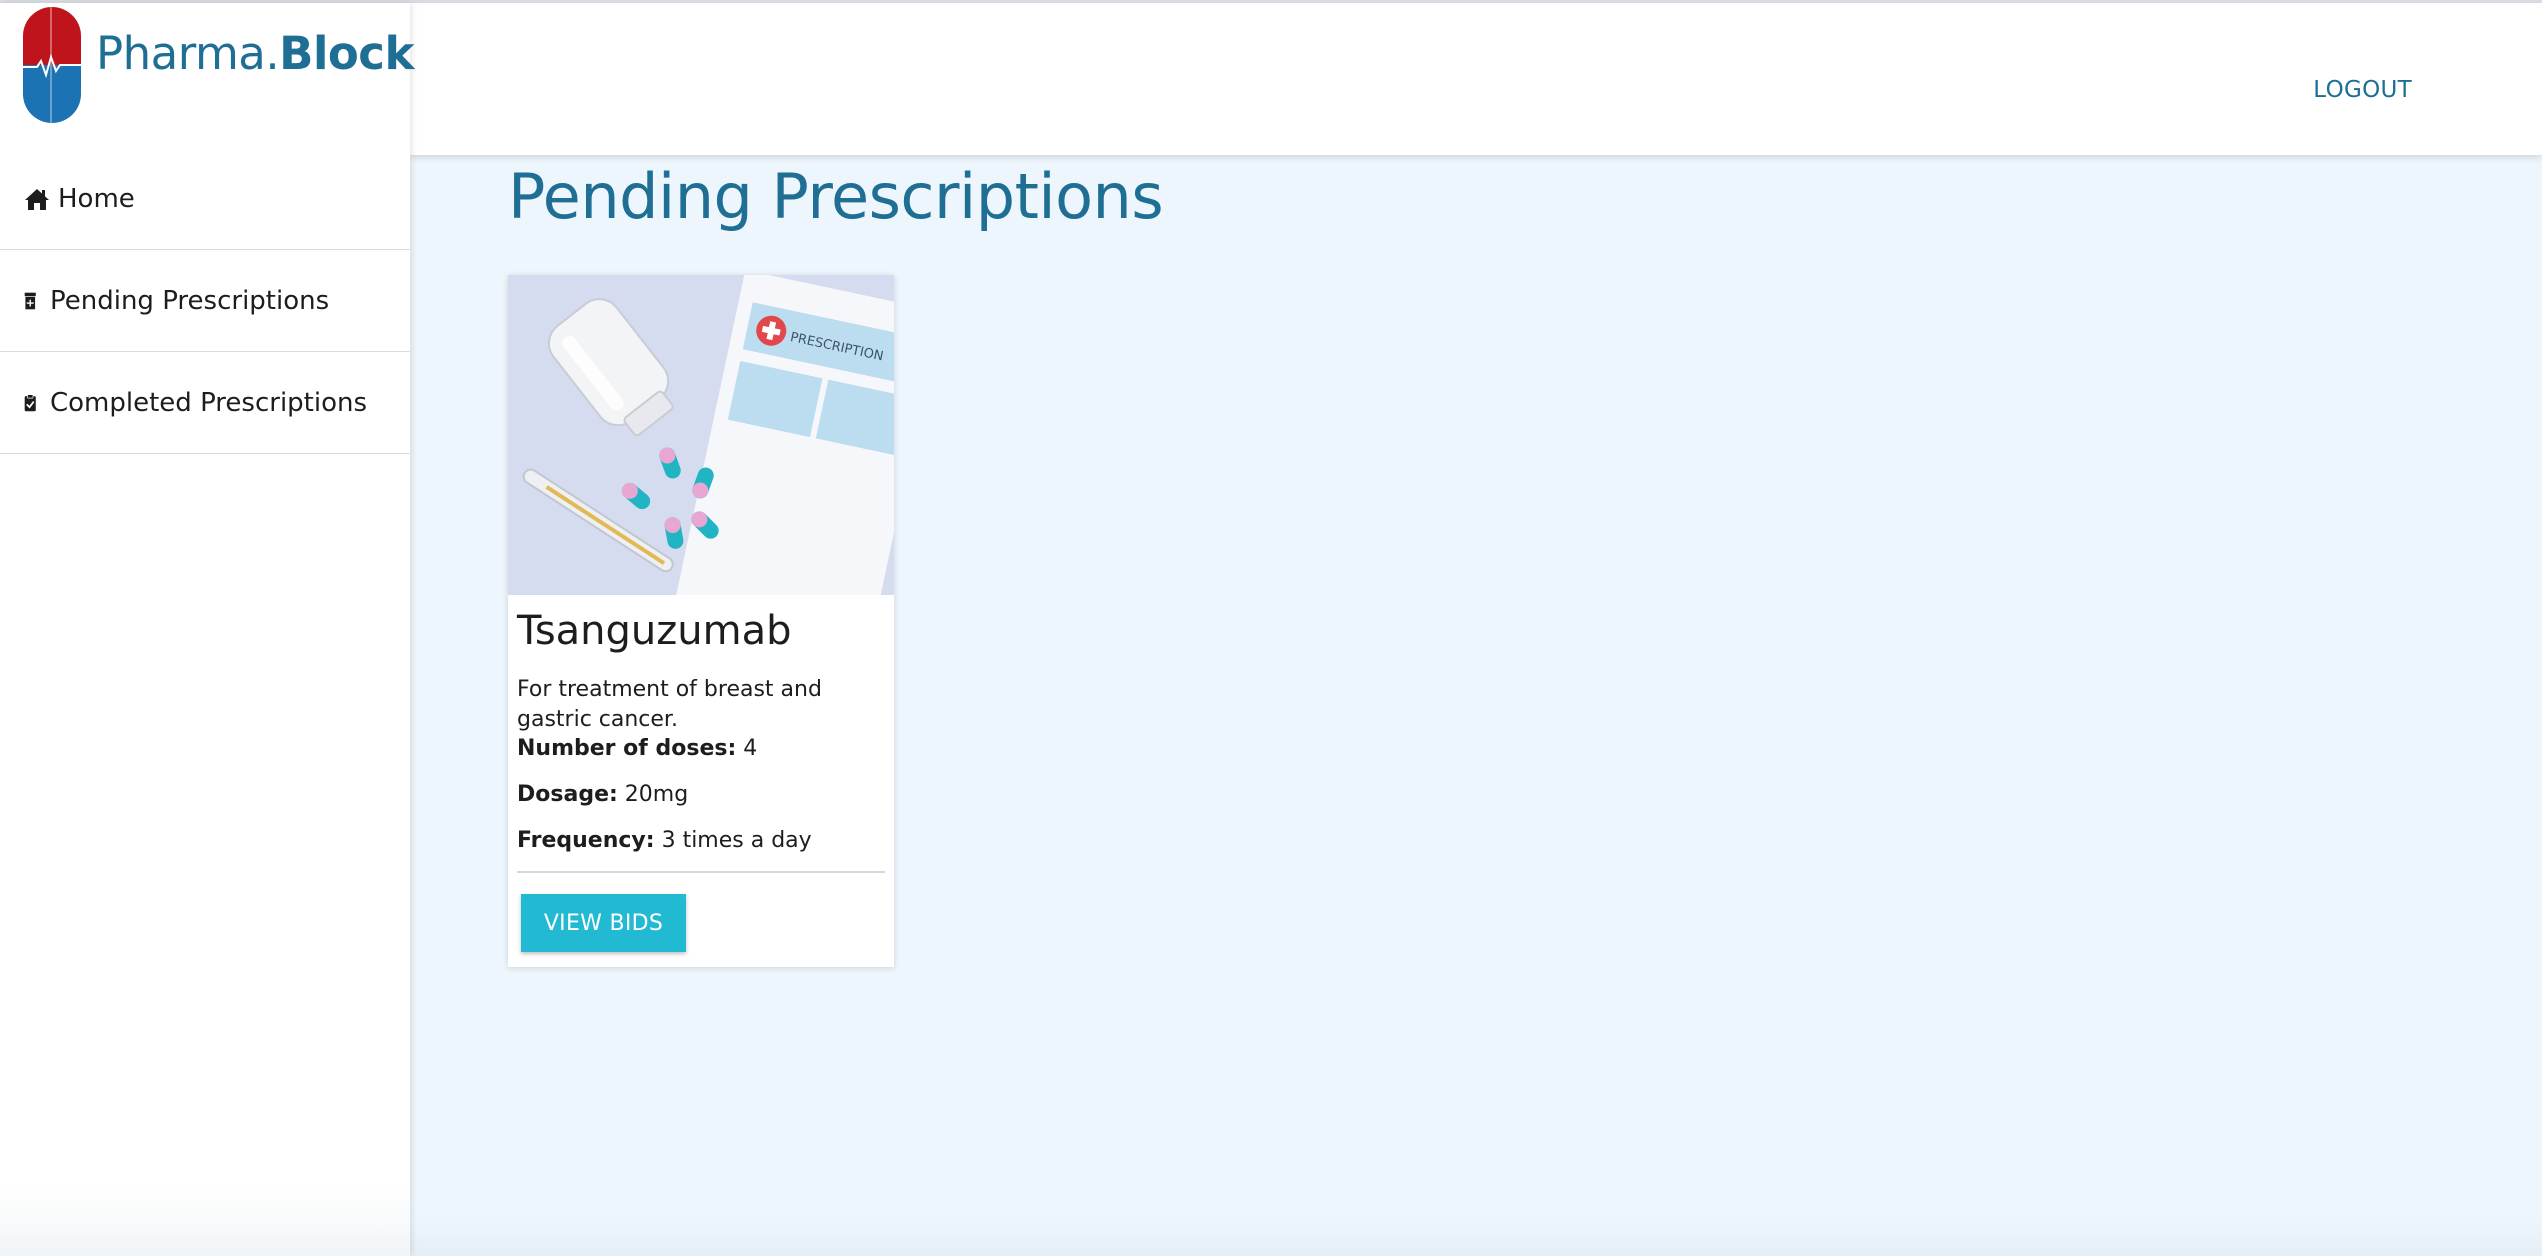  I want to click on sidebar-item-label: Home, so click(96, 198).